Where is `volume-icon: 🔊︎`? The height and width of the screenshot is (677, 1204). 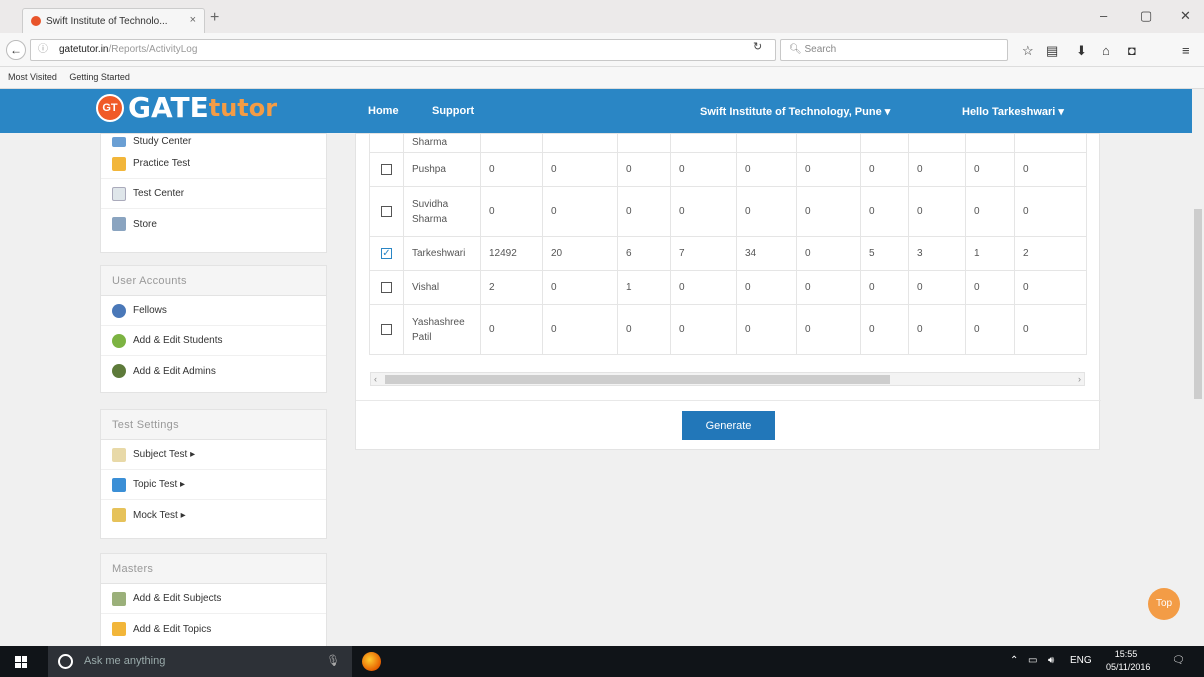
volume-icon: 🔊︎ is located at coordinates (1051, 660).